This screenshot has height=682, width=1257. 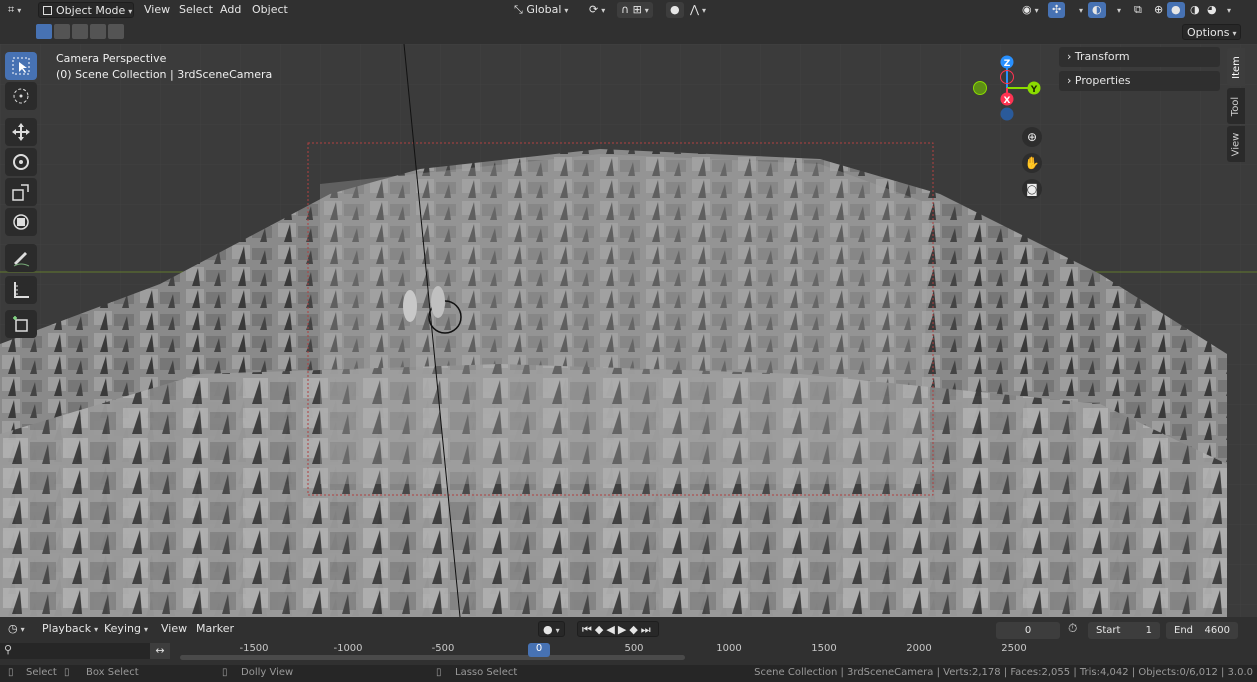 I want to click on transform-orientation-icon: ⤡, so click(x=518, y=9).